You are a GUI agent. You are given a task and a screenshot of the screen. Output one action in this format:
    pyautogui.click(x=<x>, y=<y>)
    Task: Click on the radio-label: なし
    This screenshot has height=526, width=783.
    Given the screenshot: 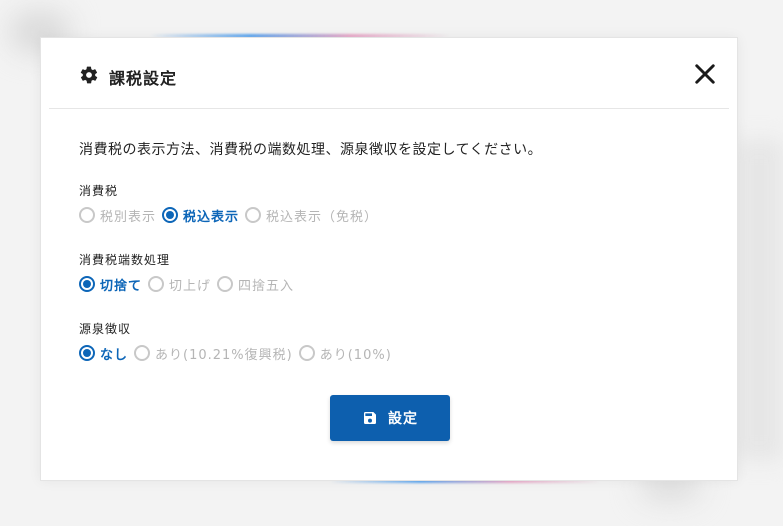 What is the action you would take?
    pyautogui.click(x=114, y=355)
    